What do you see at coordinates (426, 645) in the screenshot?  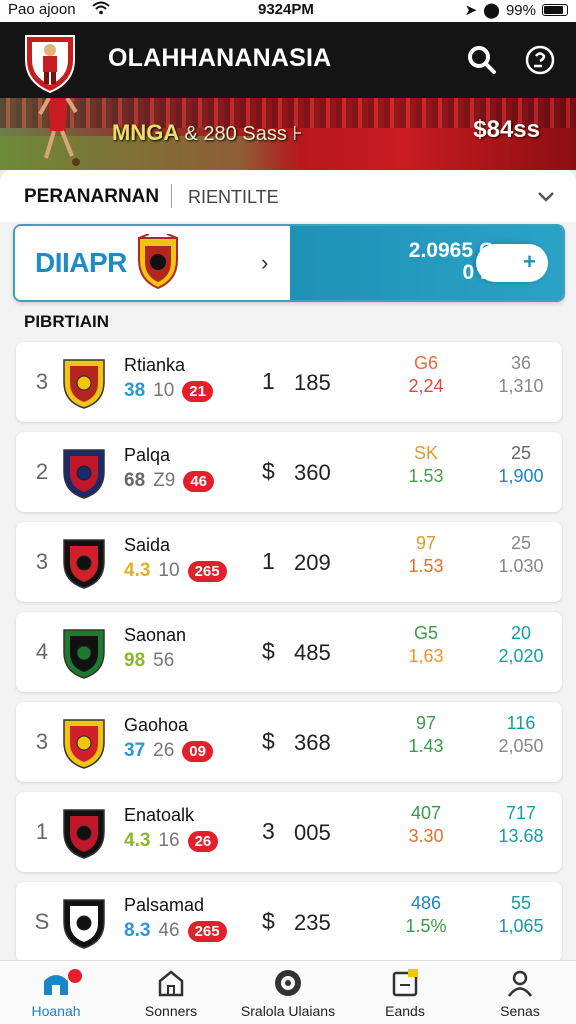 I see `team-odds-col1: G5 1,63` at bounding box center [426, 645].